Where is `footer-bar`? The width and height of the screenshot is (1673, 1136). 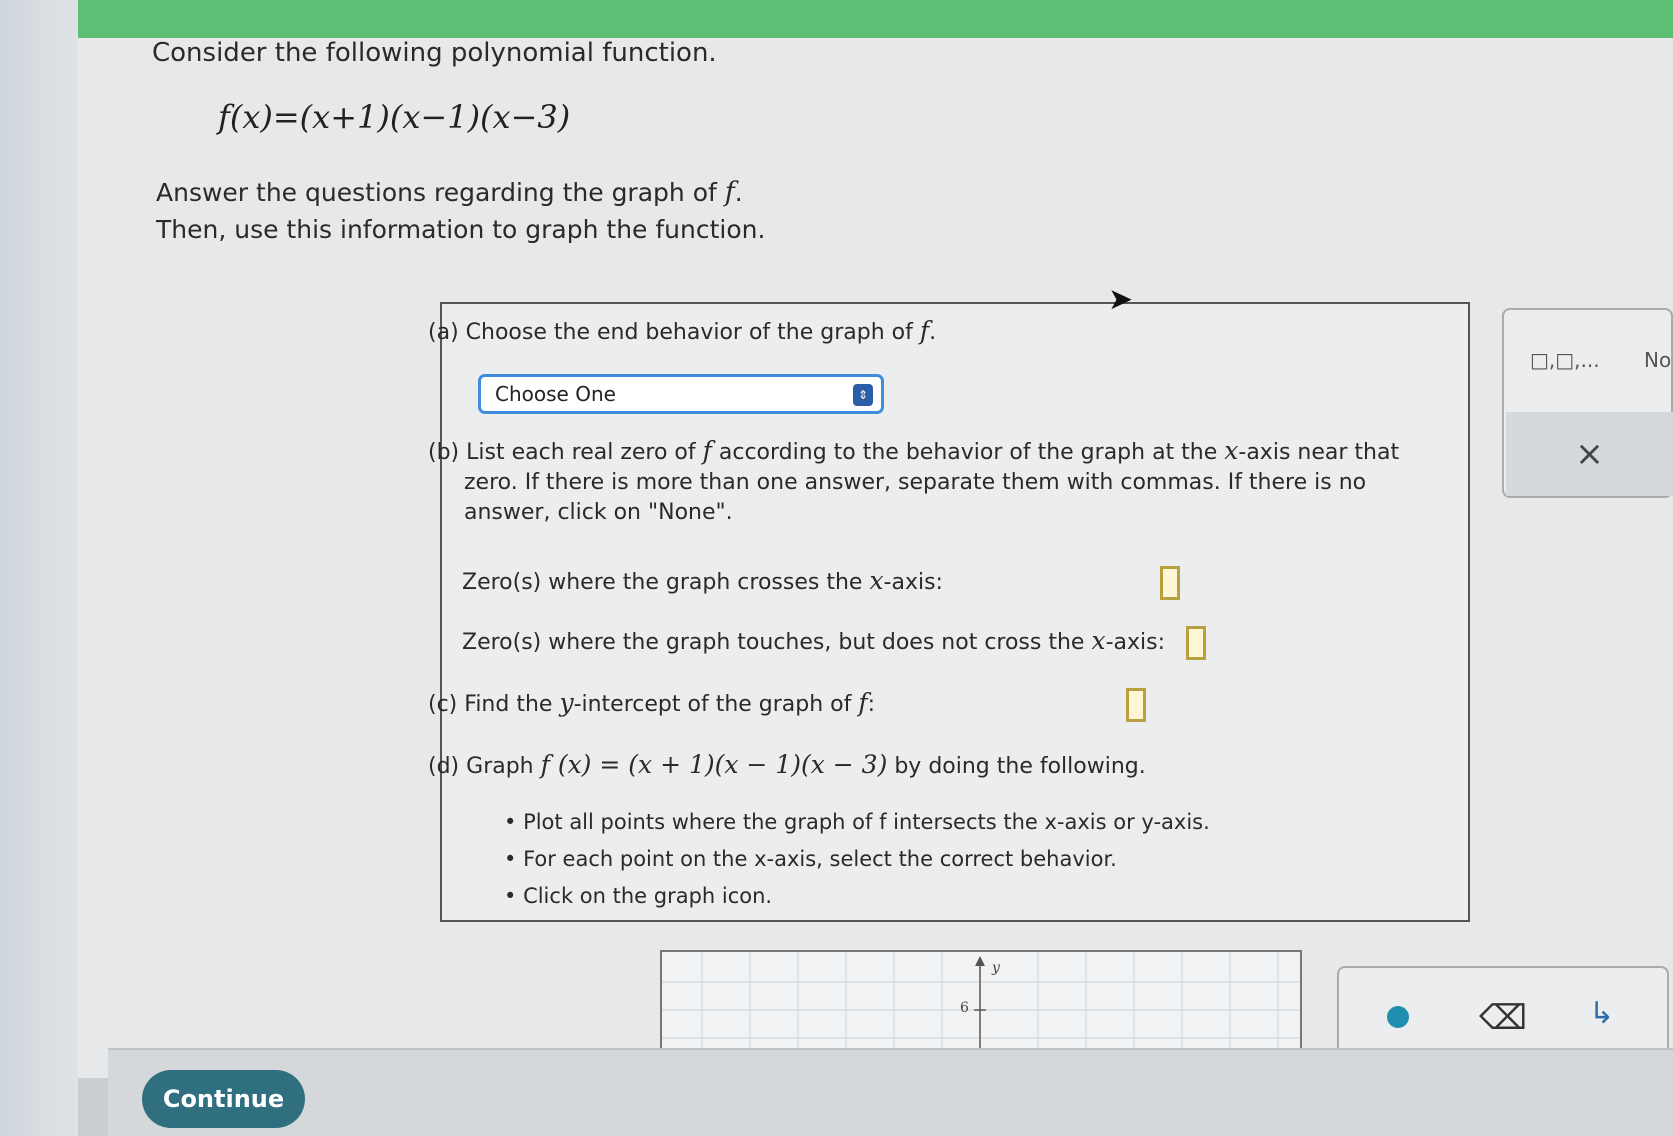
footer-bar is located at coordinates (890, 1092).